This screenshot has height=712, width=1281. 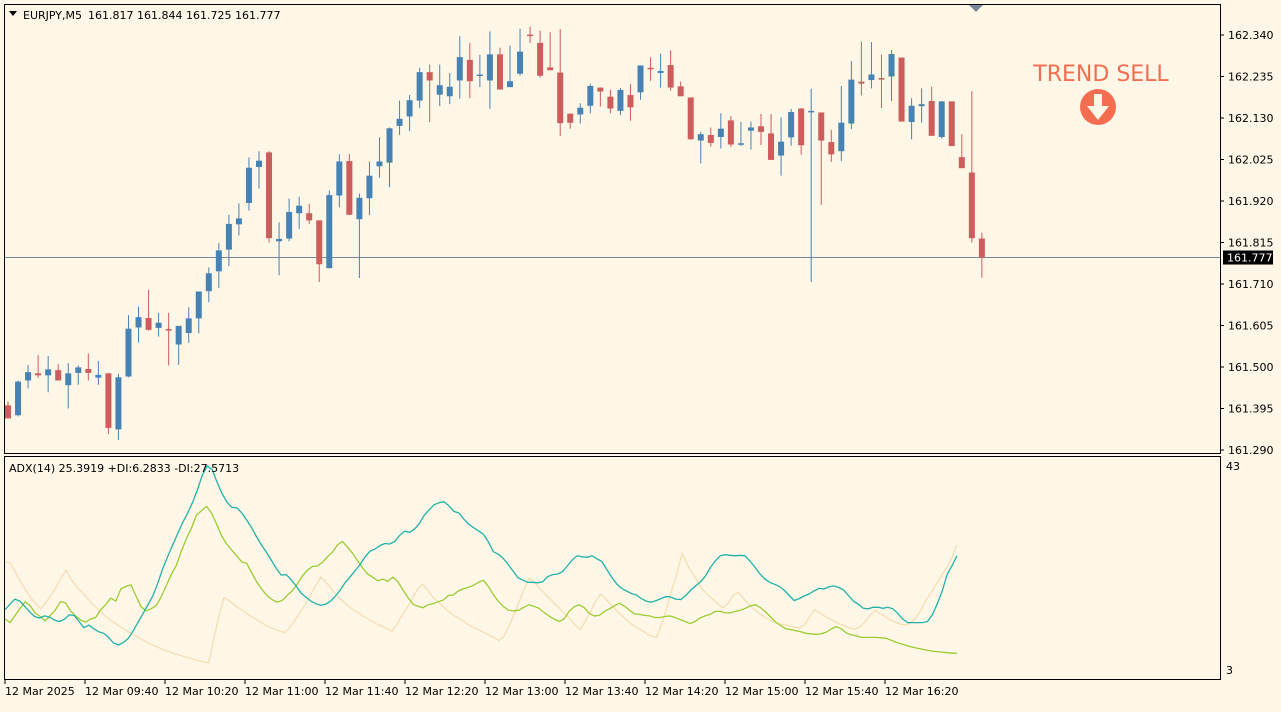 I want to click on indicator-tick-label: 43, so click(x=1233, y=466).